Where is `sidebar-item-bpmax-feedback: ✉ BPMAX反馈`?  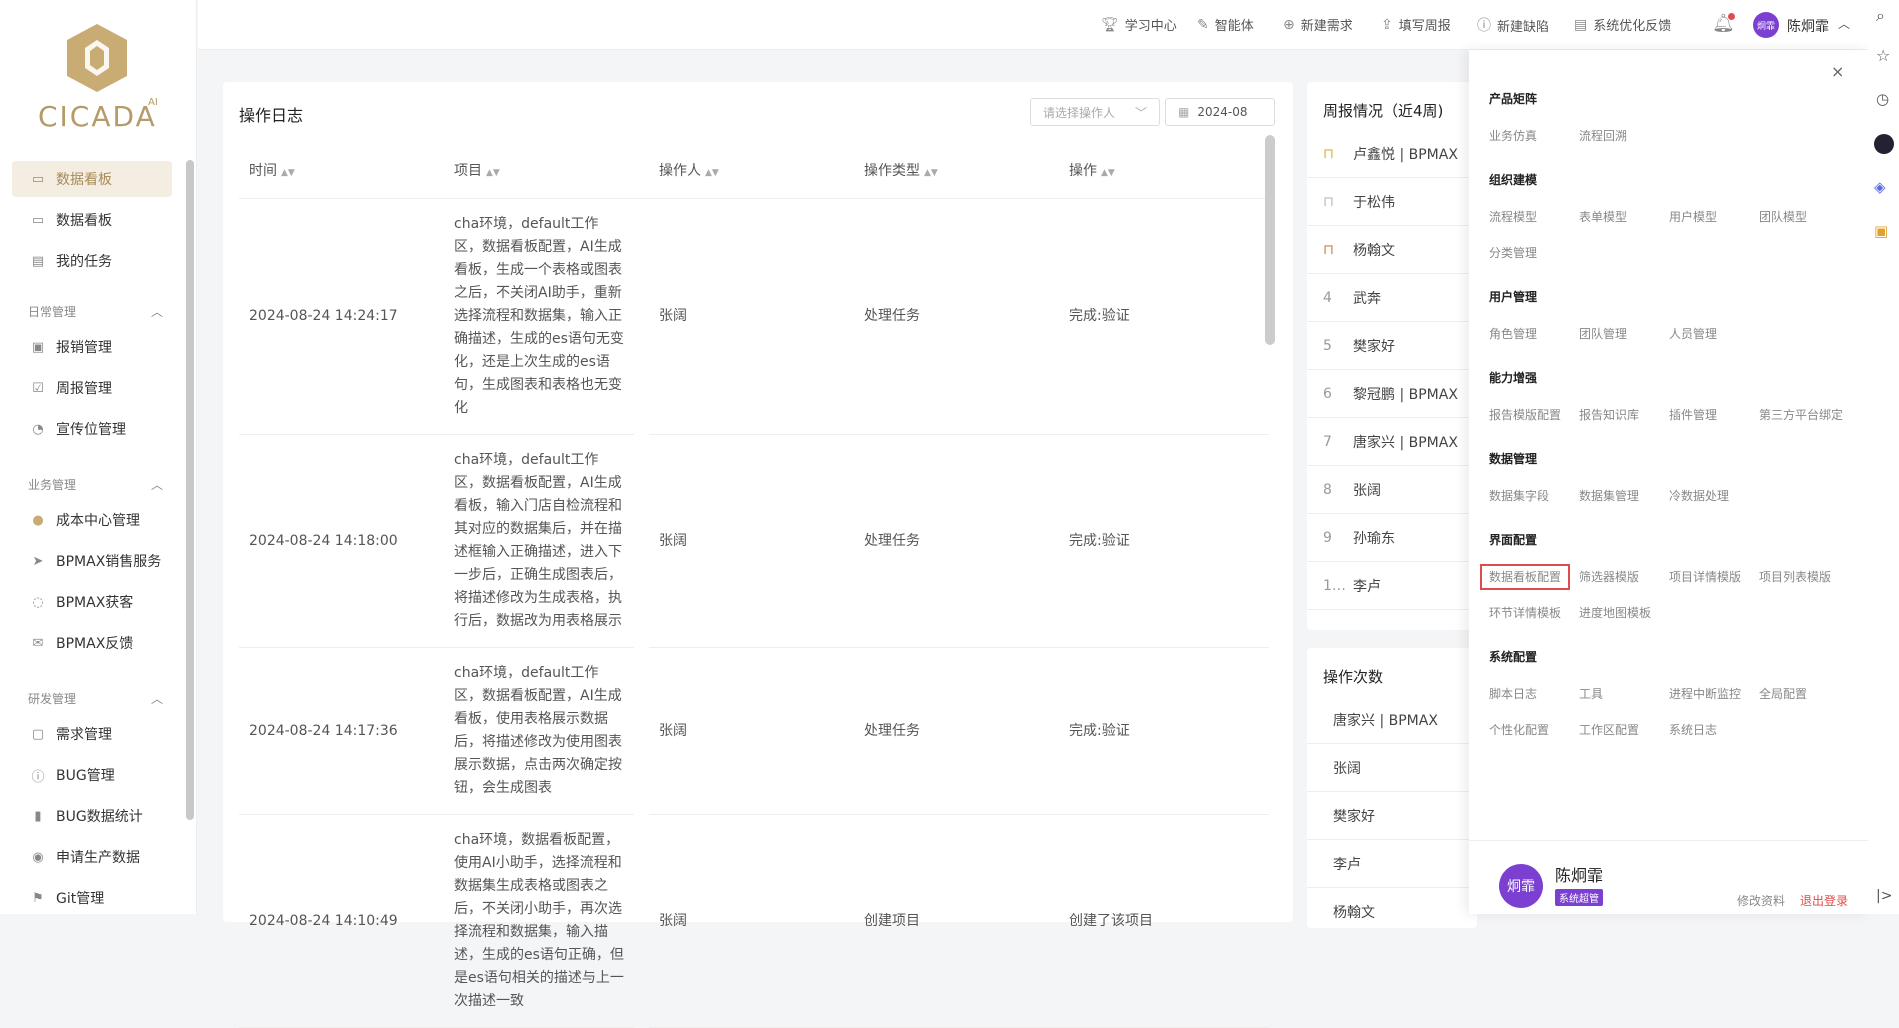
sidebar-item-bpmax-feedback: ✉ BPMAX反馈 is located at coordinates (92, 643).